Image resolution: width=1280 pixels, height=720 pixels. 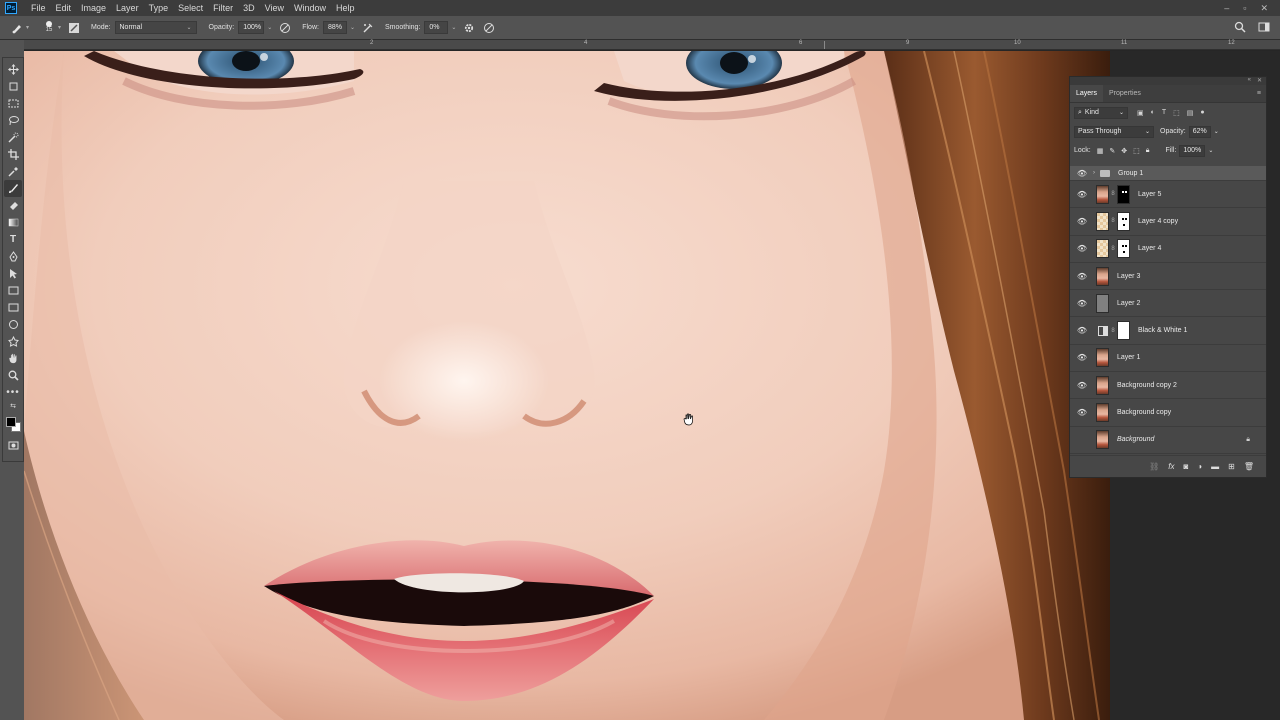 I want to click on close-panel-icon: ✕, so click(x=1259, y=81).